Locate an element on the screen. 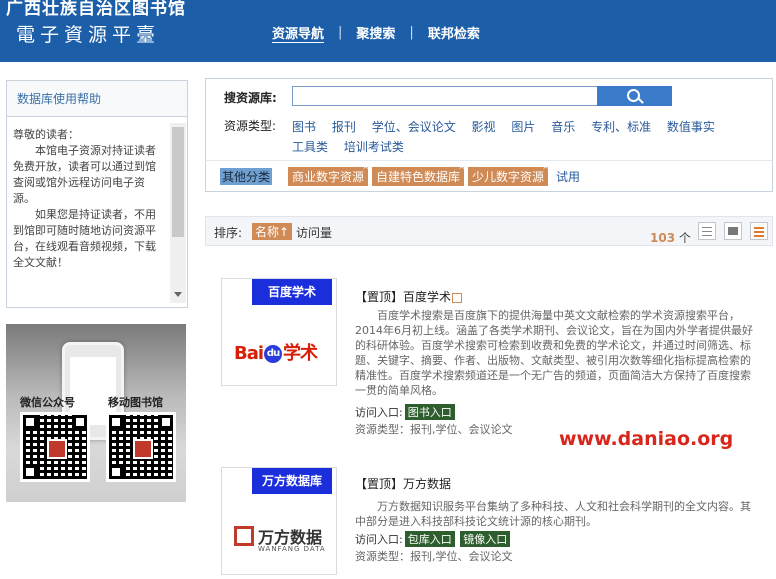 The width and height of the screenshot is (776, 579). baidu-scholar-logo-card: 百度学术 Bai du 学术 is located at coordinates (279, 332).